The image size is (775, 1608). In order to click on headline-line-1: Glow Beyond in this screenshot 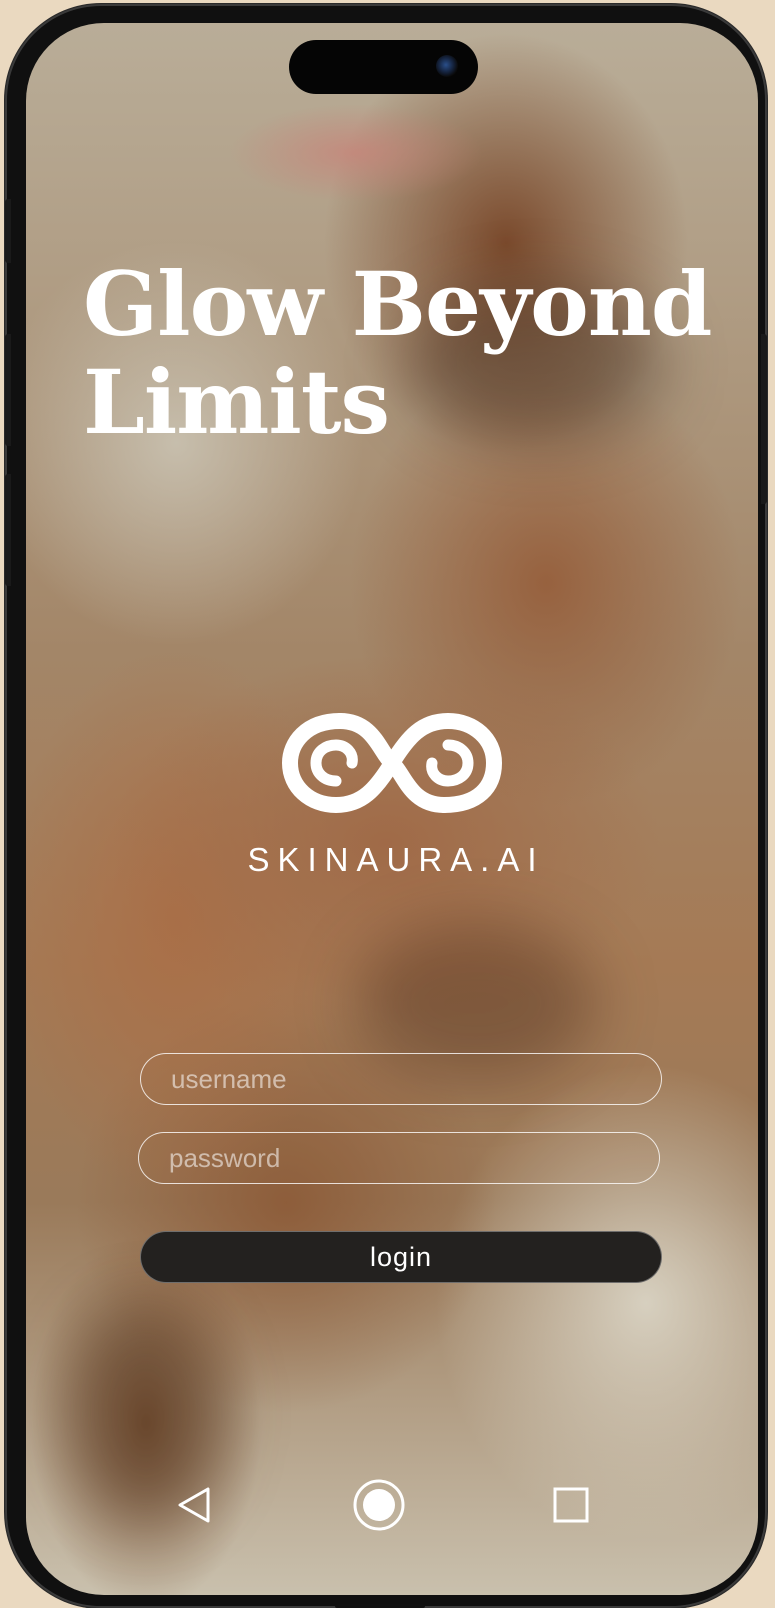, I will do `click(397, 304)`.